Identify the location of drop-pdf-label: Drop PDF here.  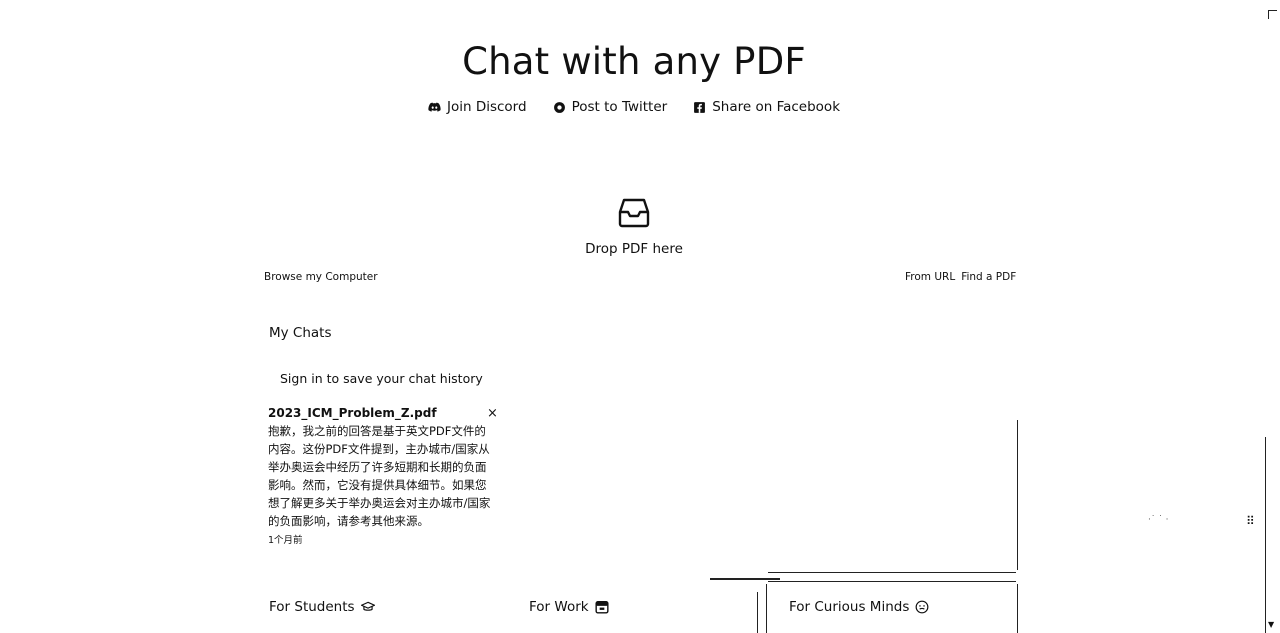
(634, 249).